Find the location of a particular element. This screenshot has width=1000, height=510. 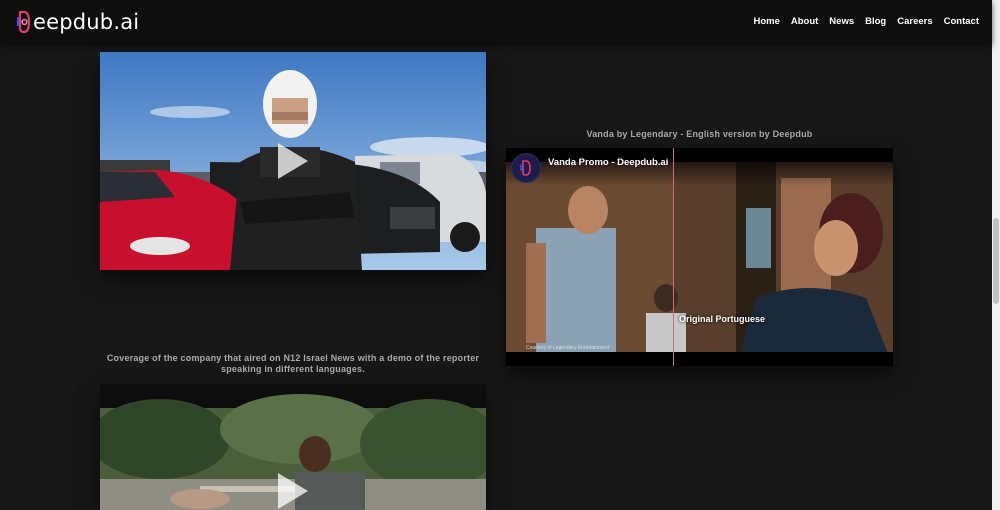

split-divider is located at coordinates (673, 257).